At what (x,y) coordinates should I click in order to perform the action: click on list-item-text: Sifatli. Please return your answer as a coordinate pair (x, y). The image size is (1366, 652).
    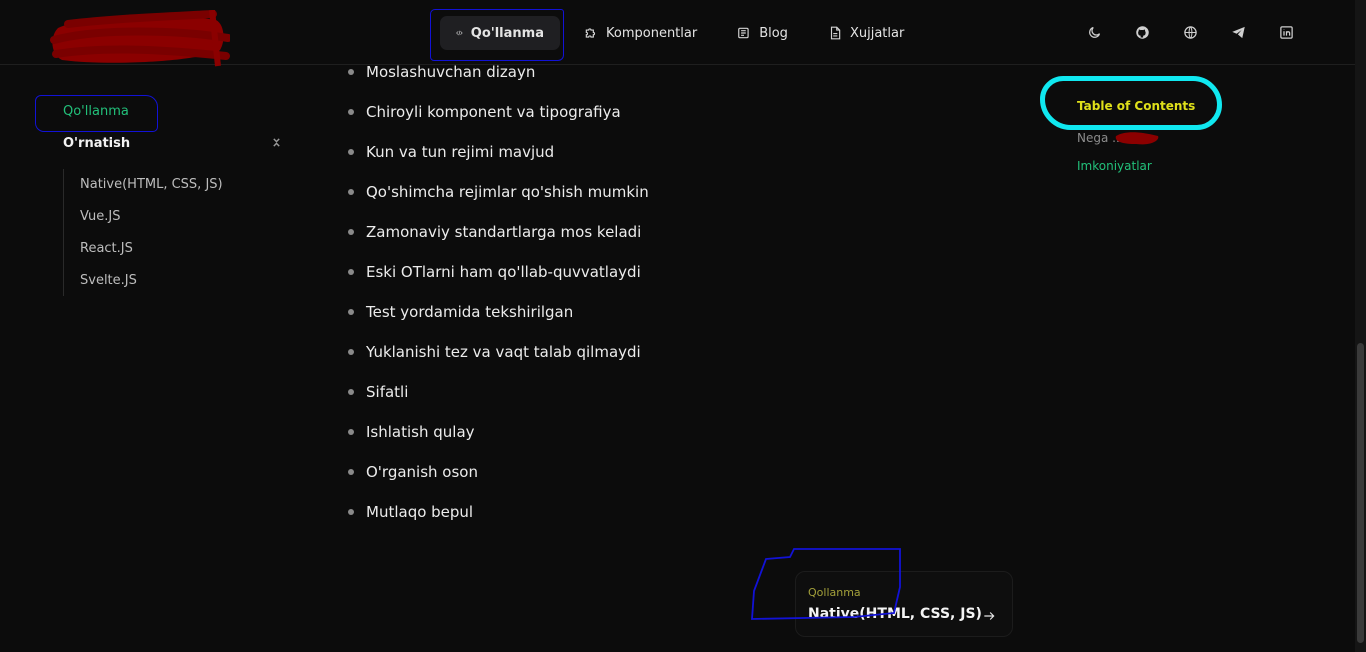
    Looking at the image, I should click on (387, 392).